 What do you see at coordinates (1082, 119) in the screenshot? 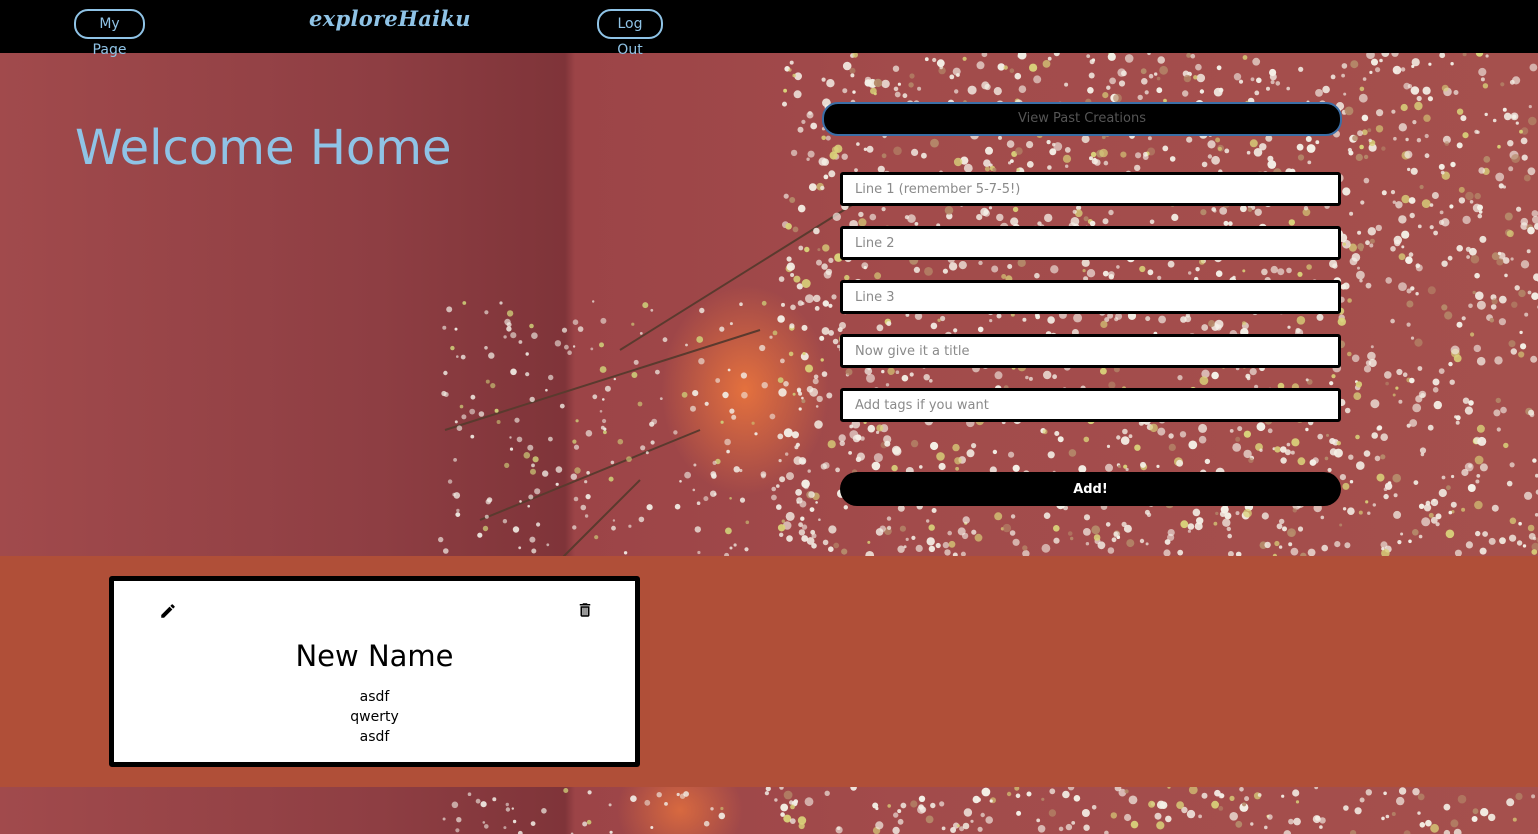
I see `view-past-creations-button: View Past Creations` at bounding box center [1082, 119].